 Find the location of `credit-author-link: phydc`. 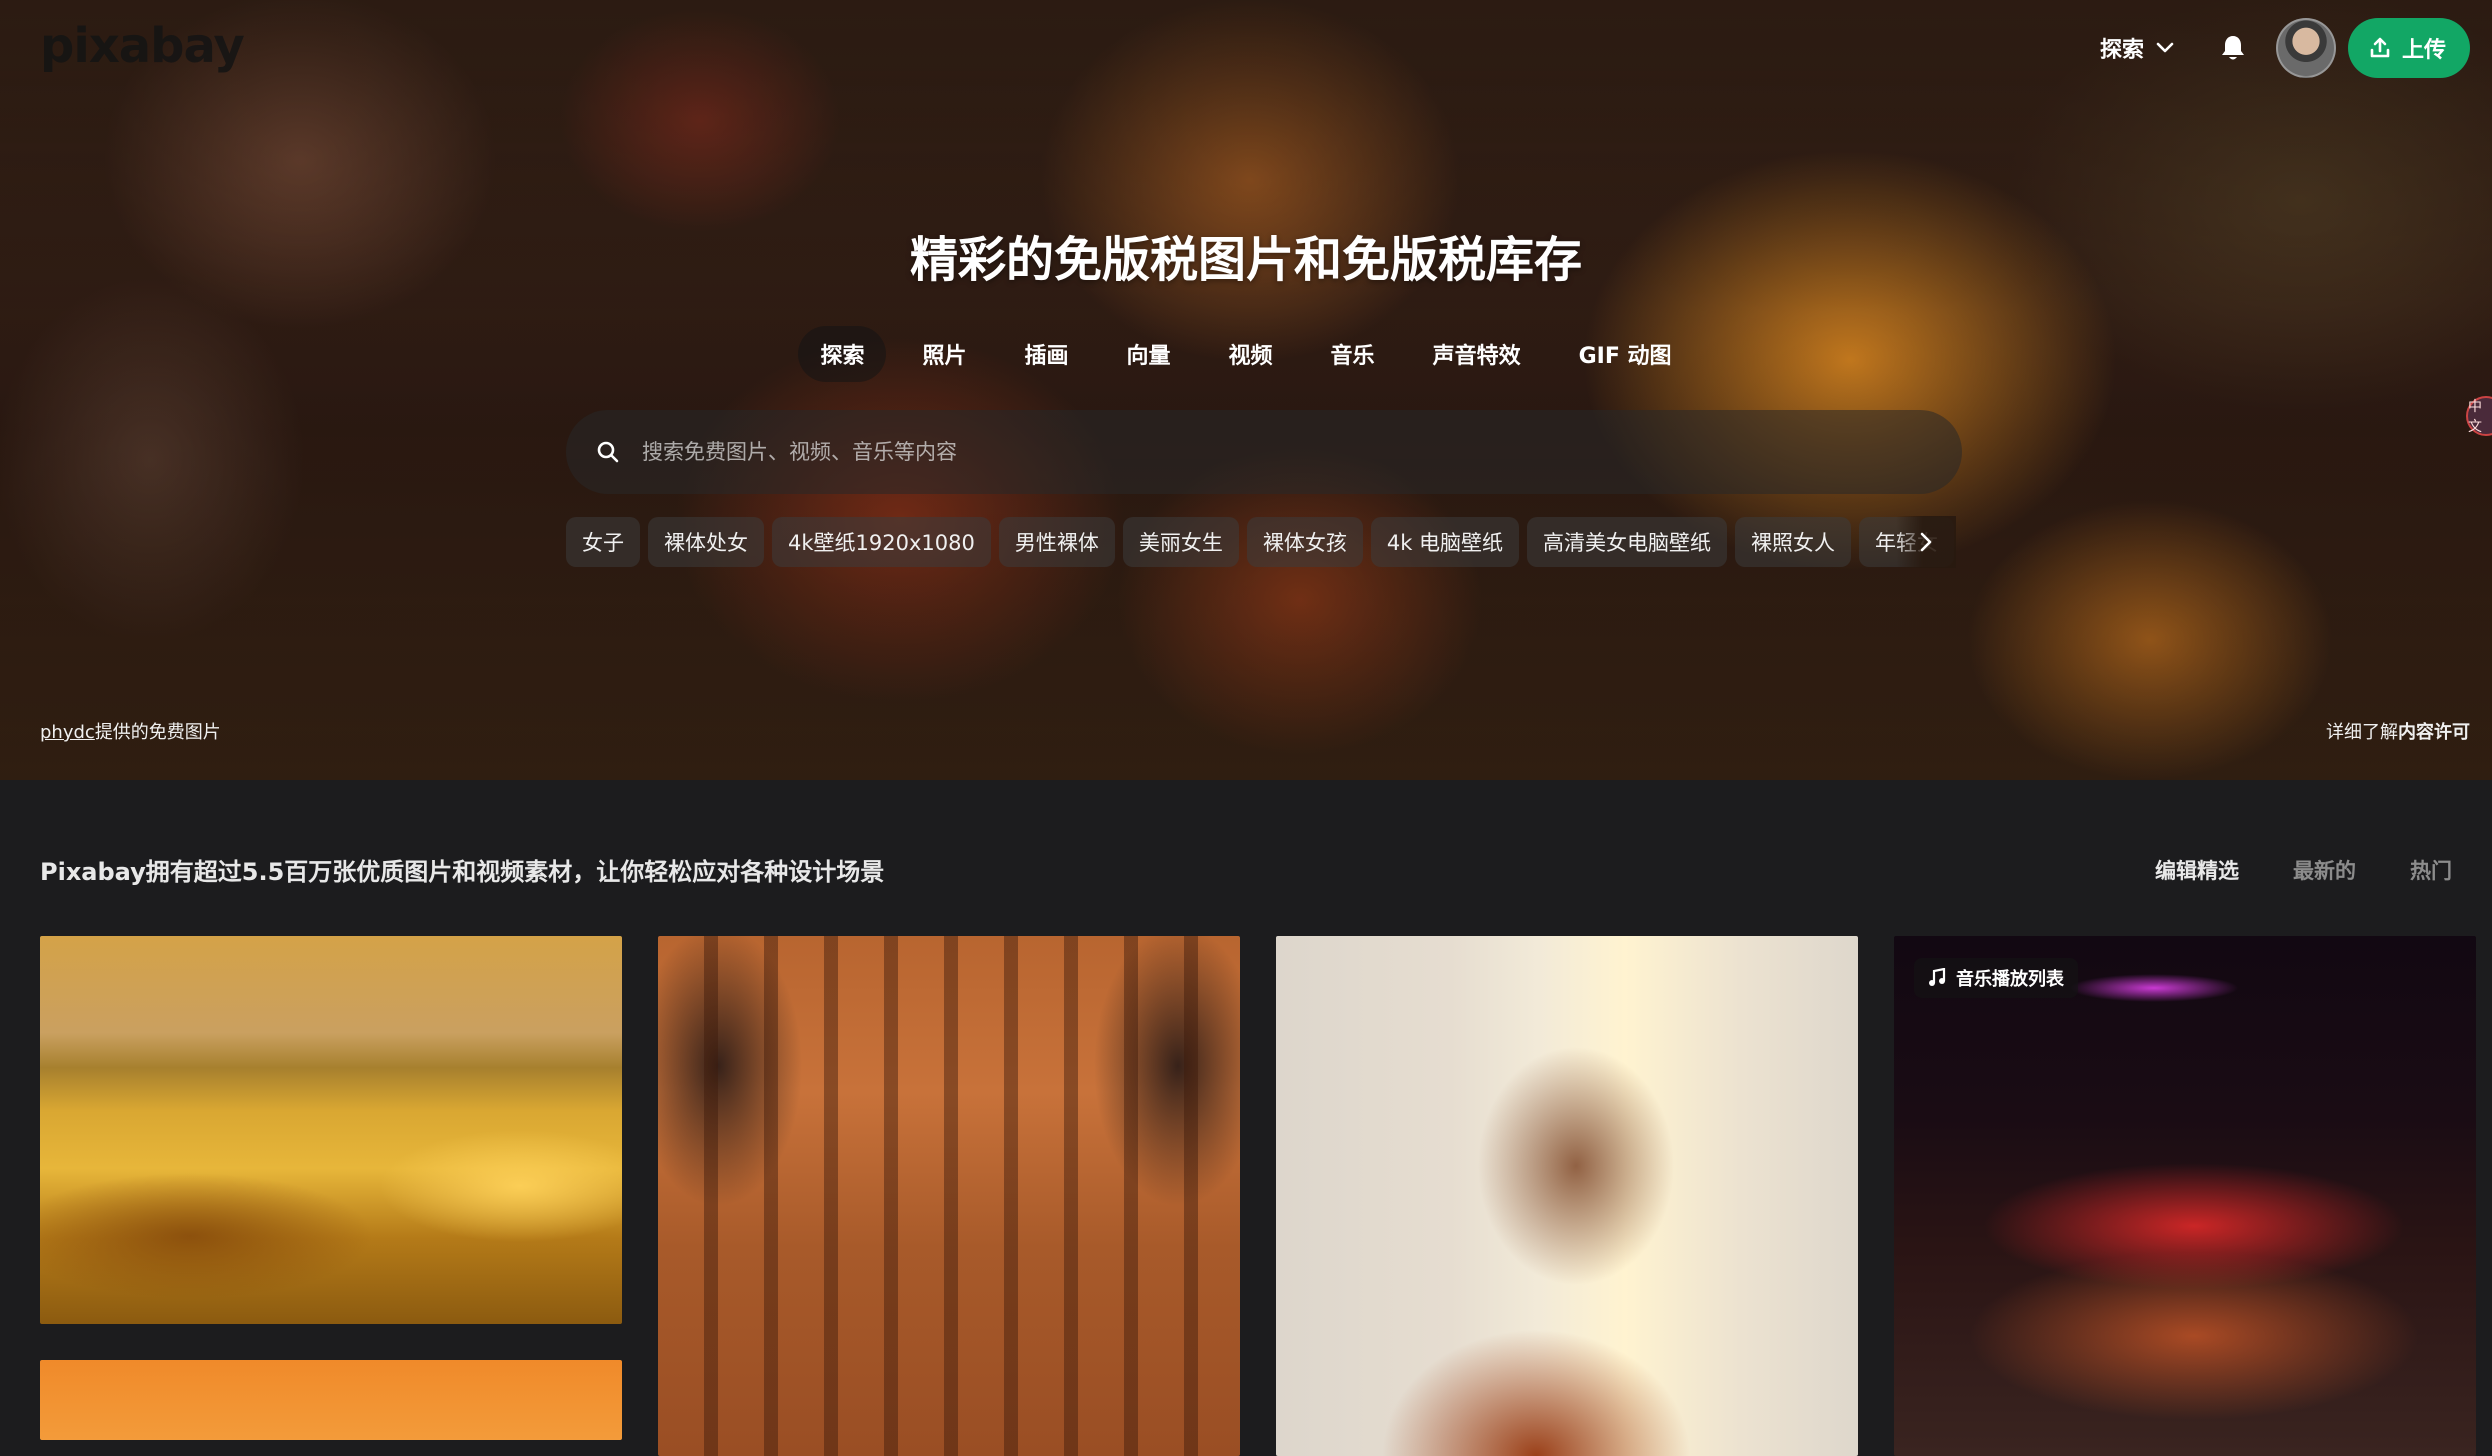

credit-author-link: phydc is located at coordinates (67, 732).